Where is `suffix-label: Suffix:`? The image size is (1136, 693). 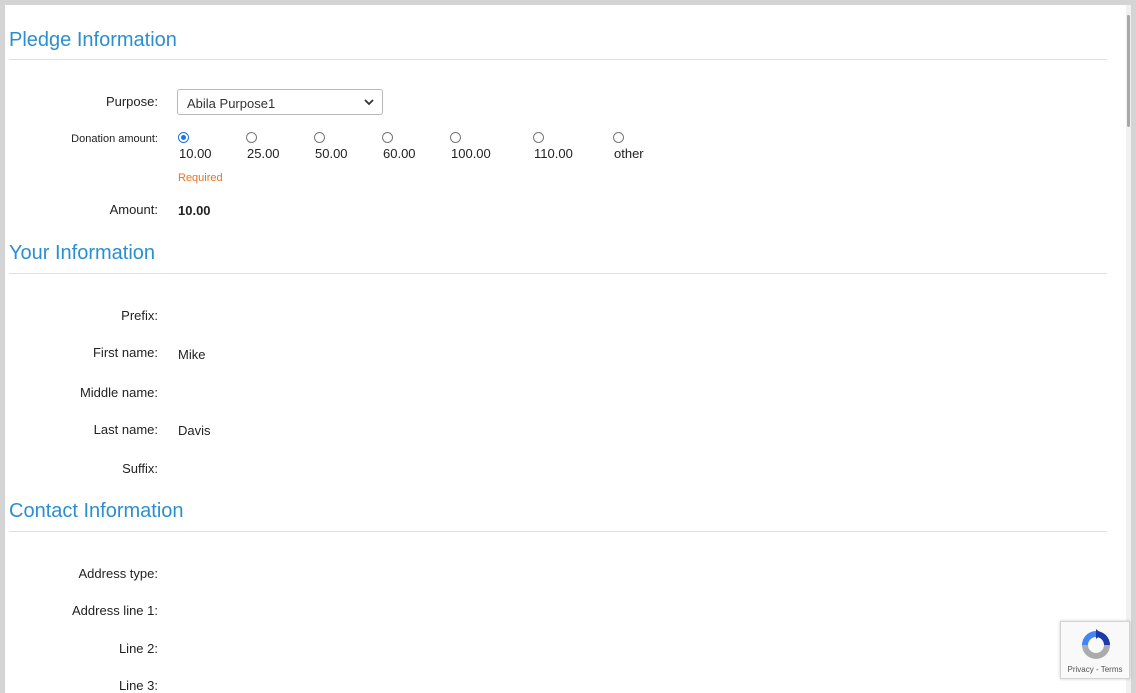
suffix-label: Suffix: is located at coordinates (140, 468).